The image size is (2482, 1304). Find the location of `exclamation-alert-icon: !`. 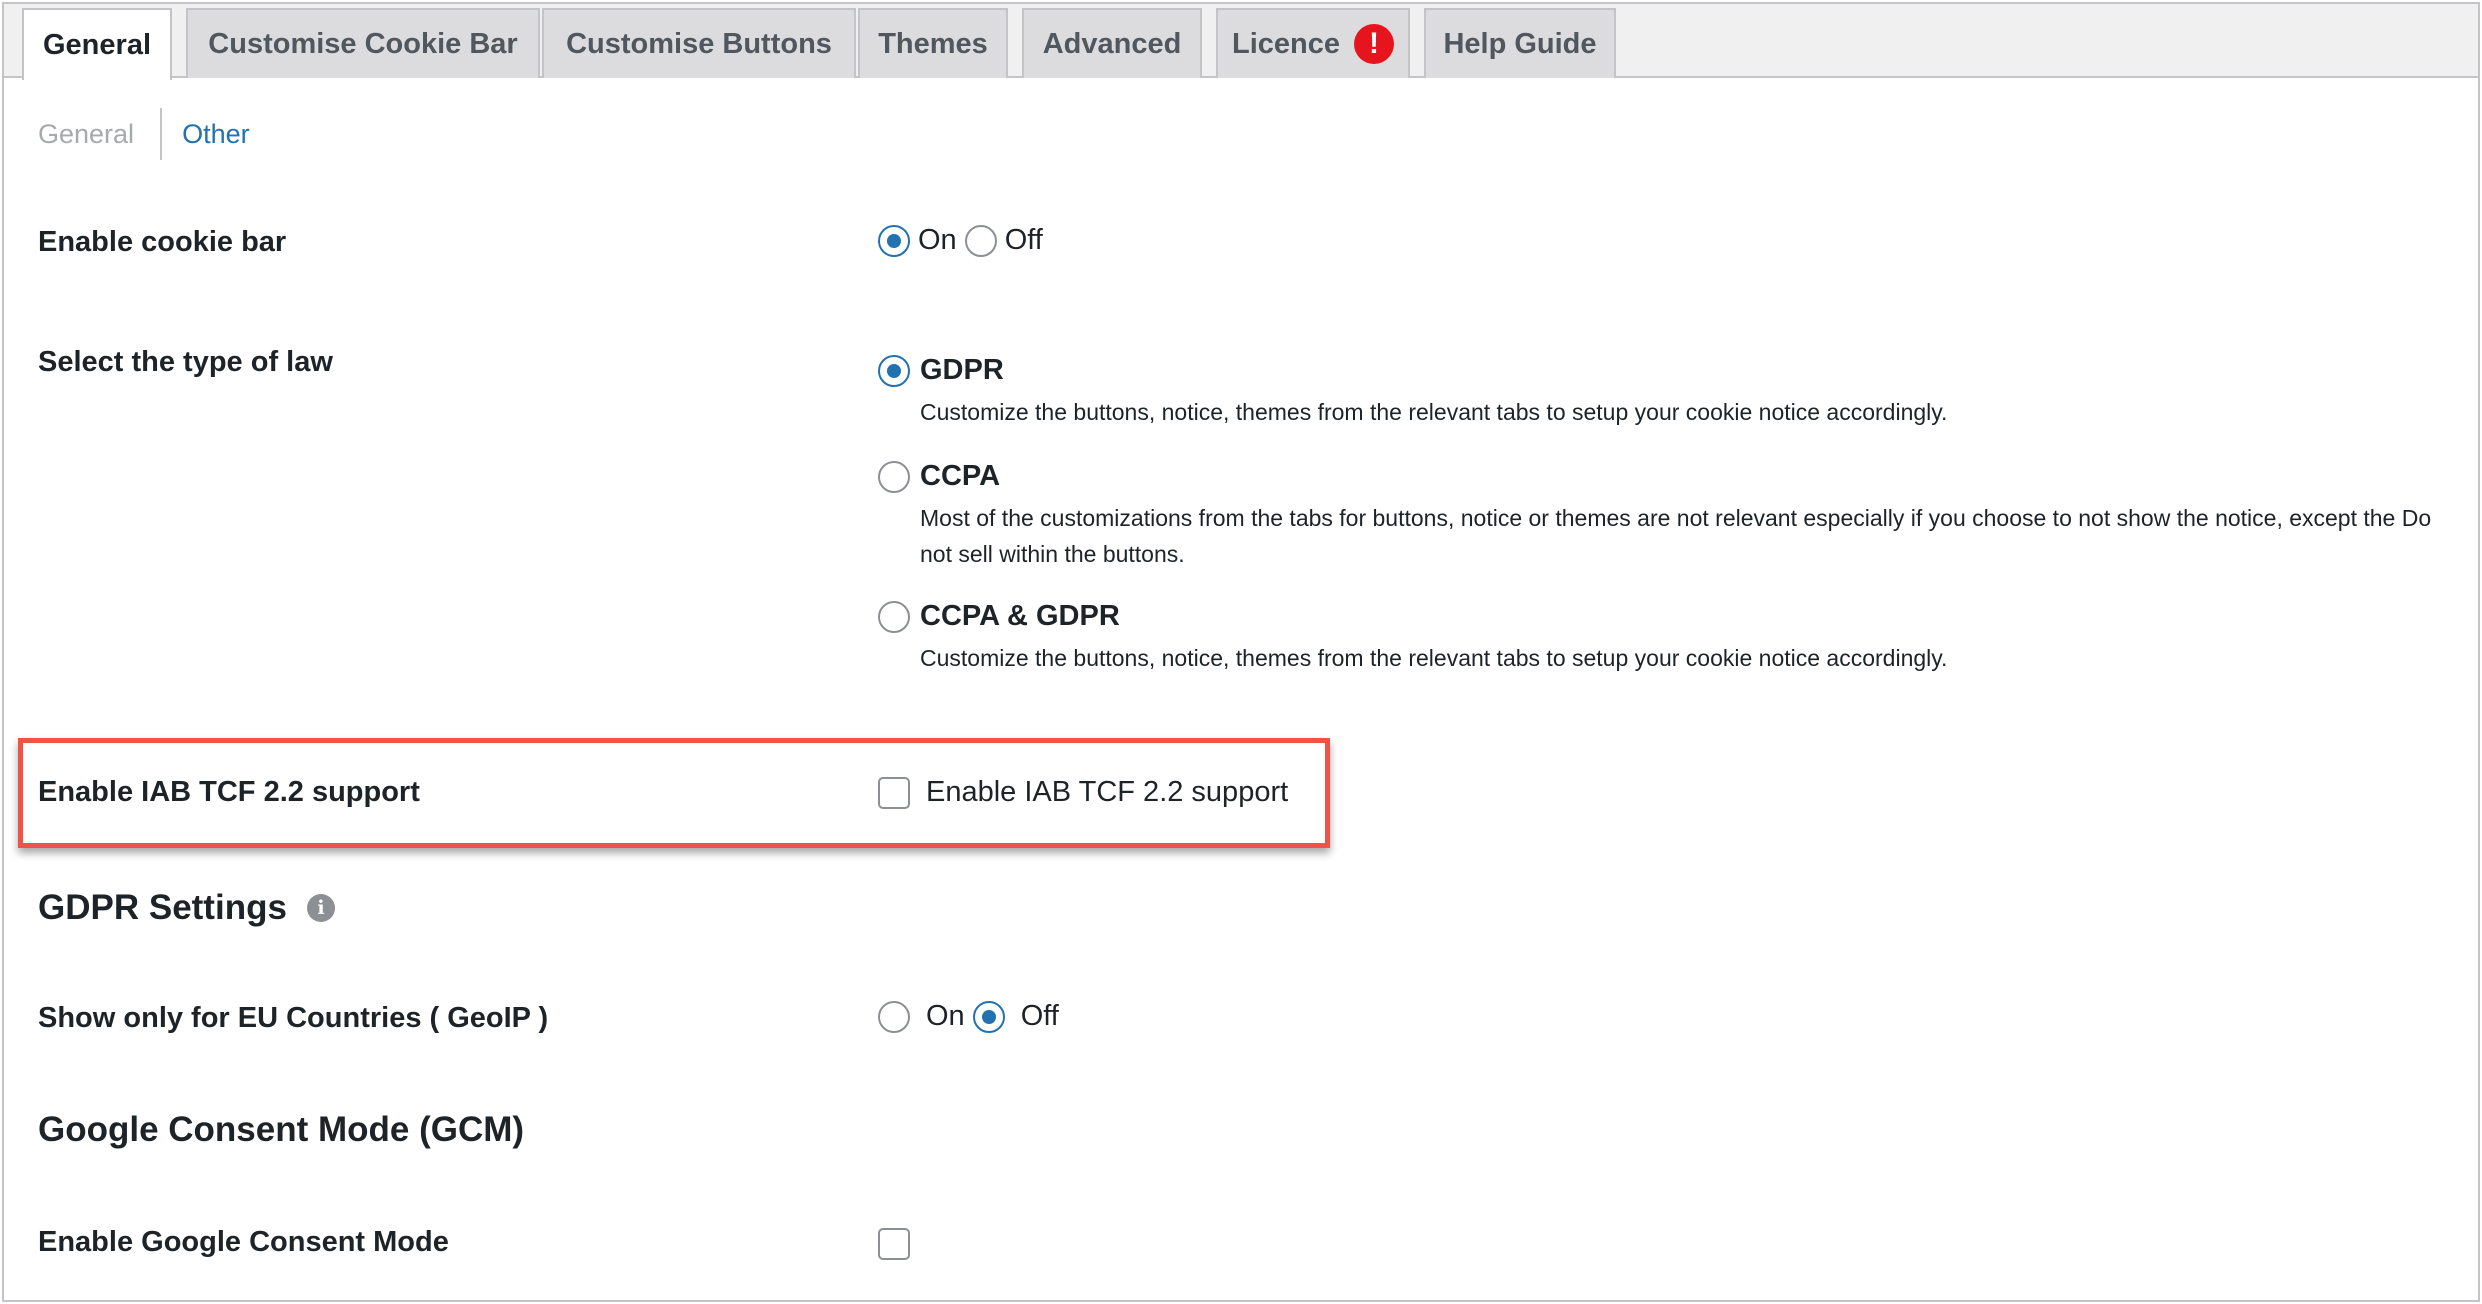

exclamation-alert-icon: ! is located at coordinates (1374, 44).